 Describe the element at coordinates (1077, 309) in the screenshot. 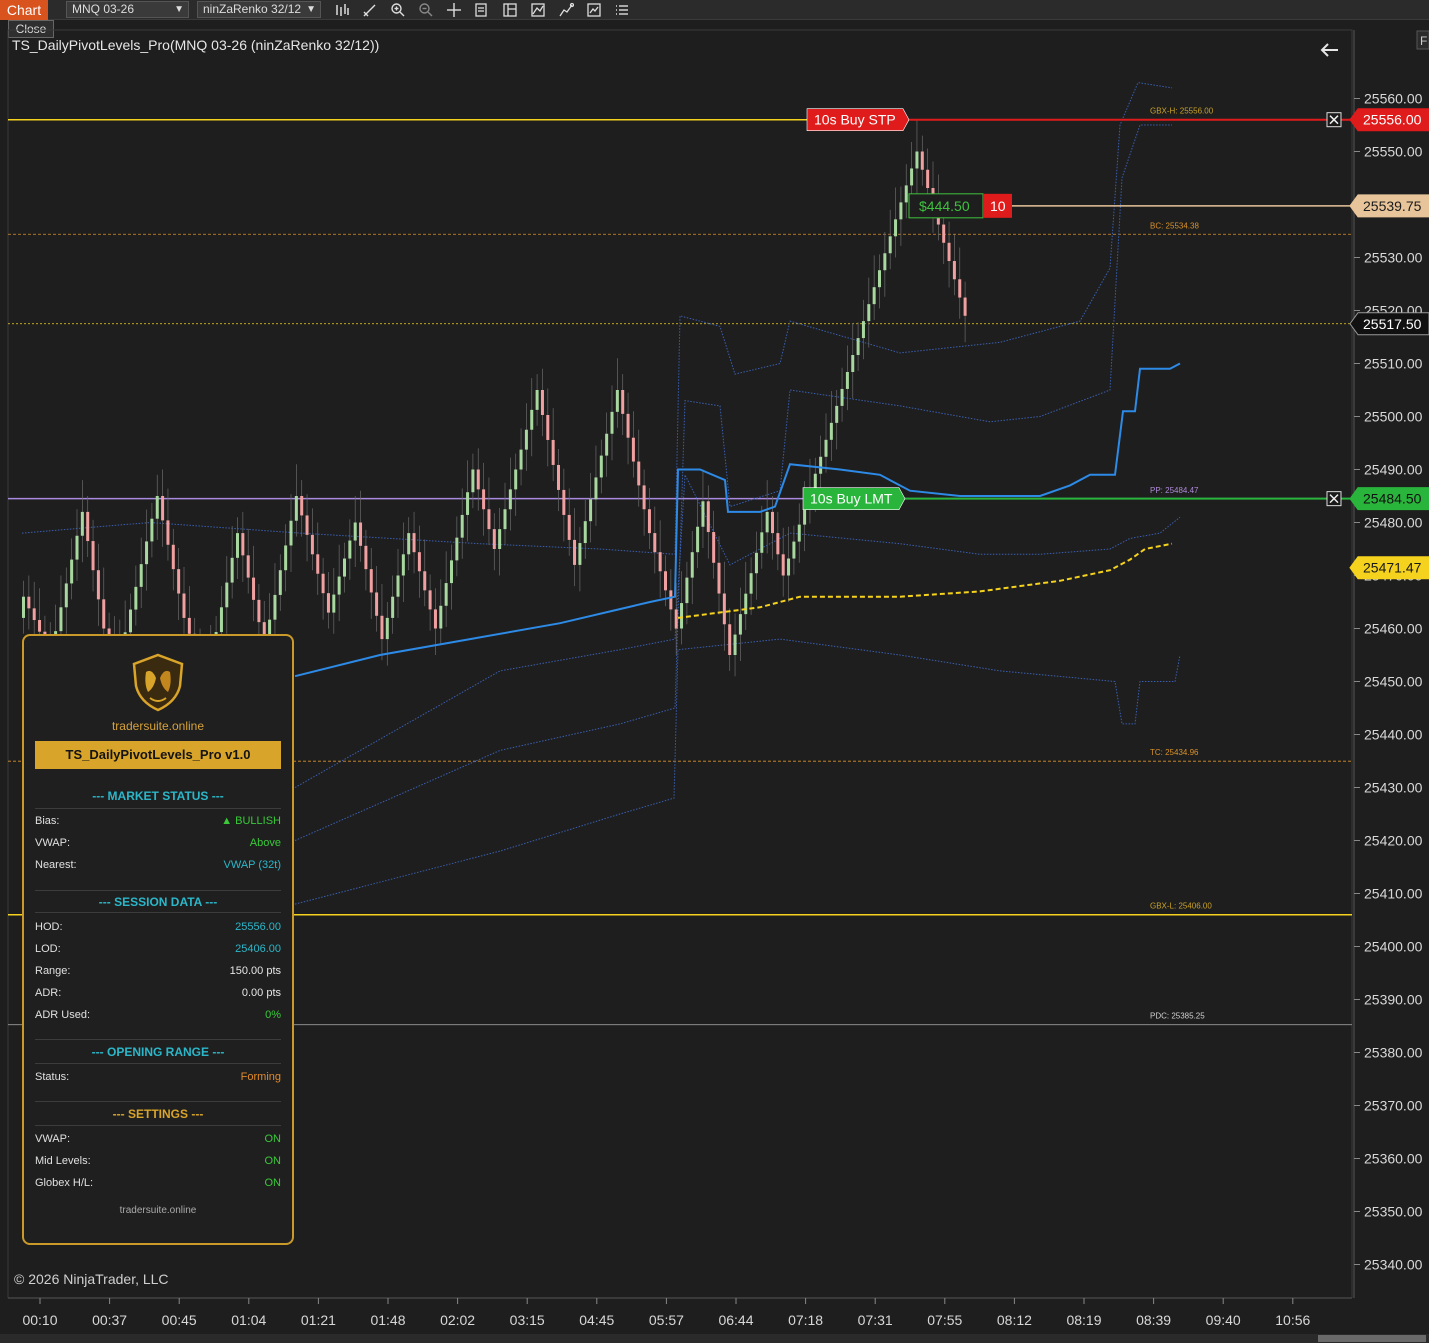

I see `chart-orders: 10s Buy STP 10s Buy LMT $444.50 10` at that location.